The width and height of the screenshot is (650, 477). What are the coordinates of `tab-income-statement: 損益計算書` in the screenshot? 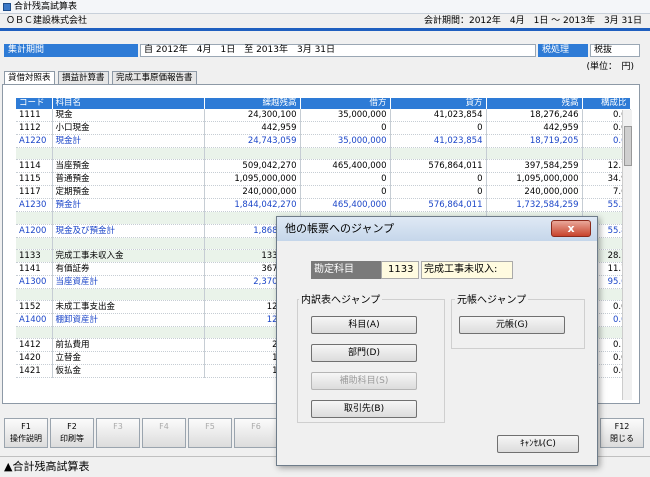 It's located at (83, 77).